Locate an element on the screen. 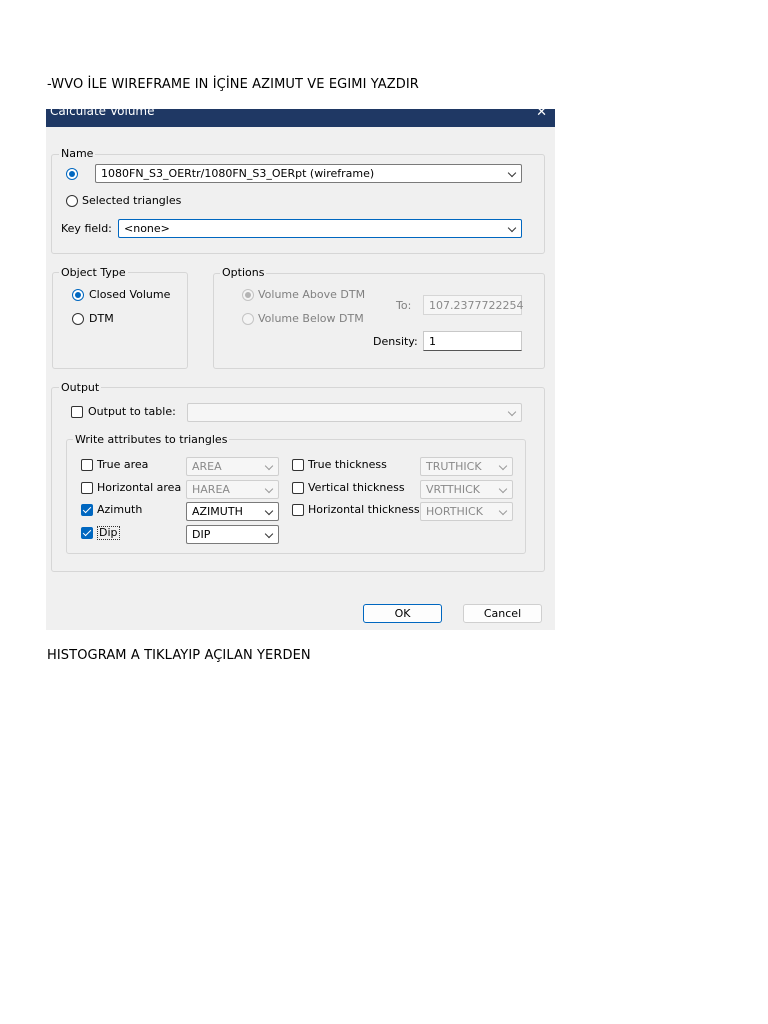 The image size is (768, 1024). object-type-label: Object Type is located at coordinates (93, 272).